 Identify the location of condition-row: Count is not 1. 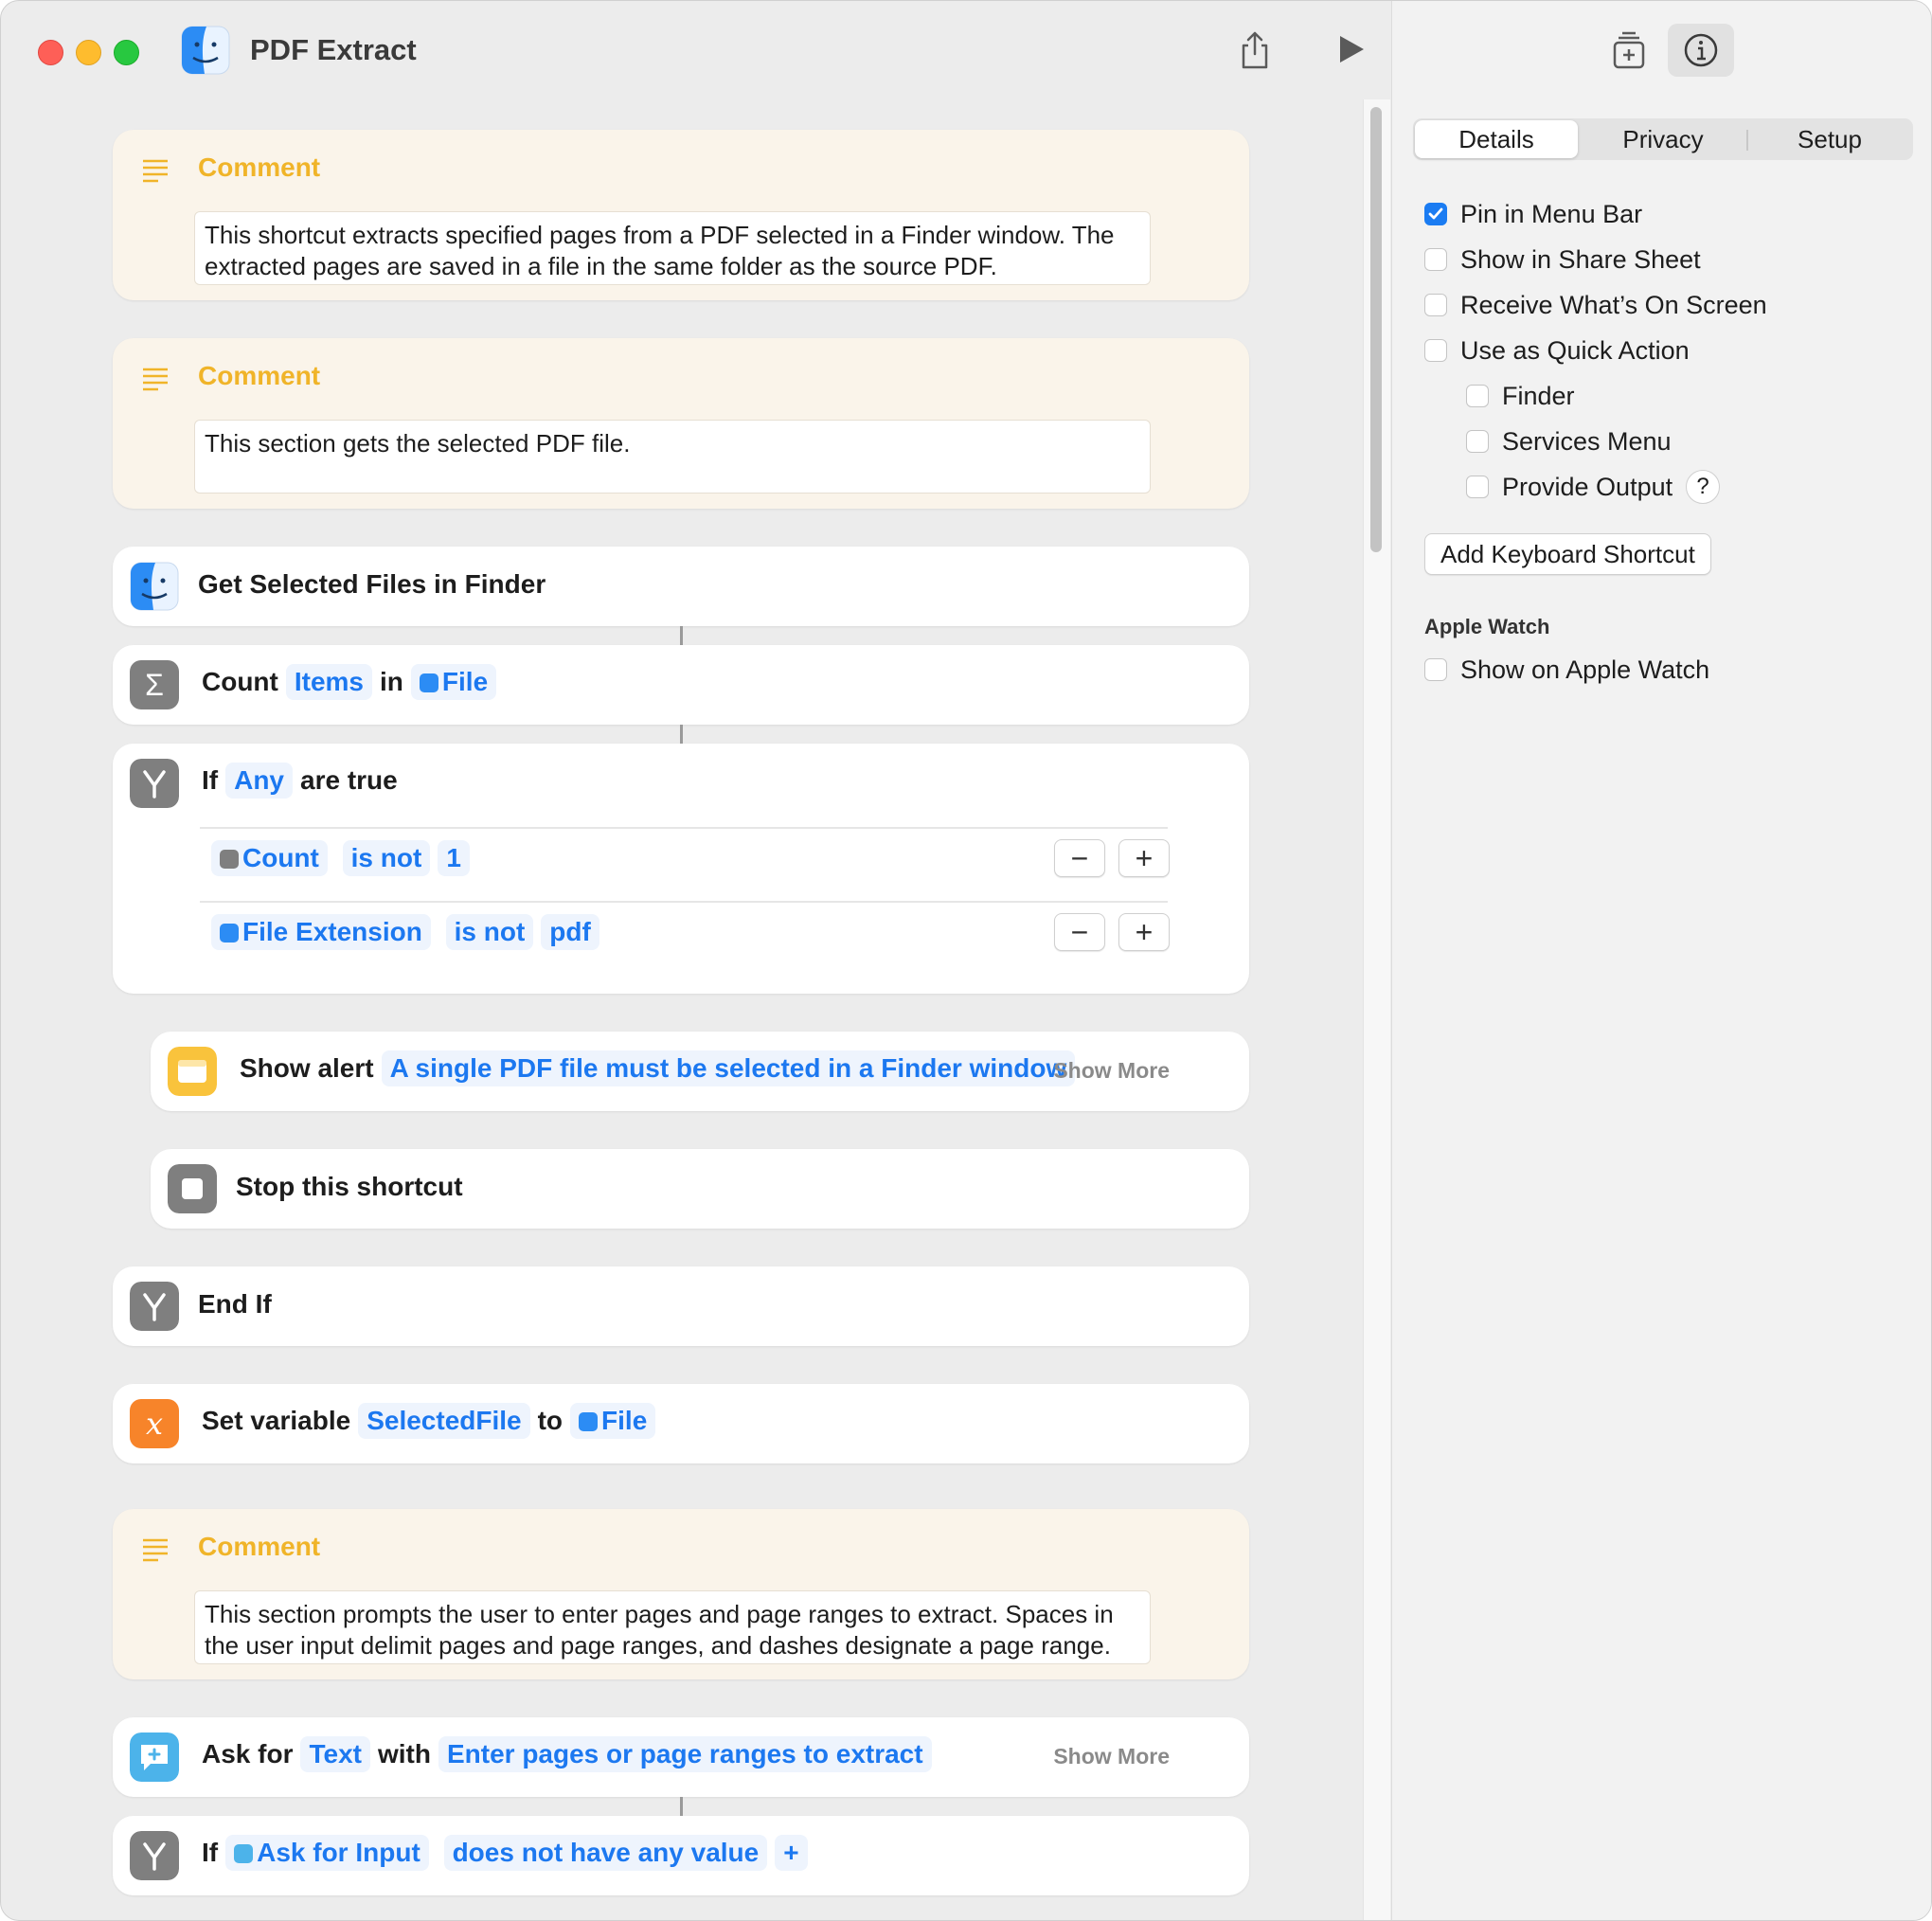
(340, 858).